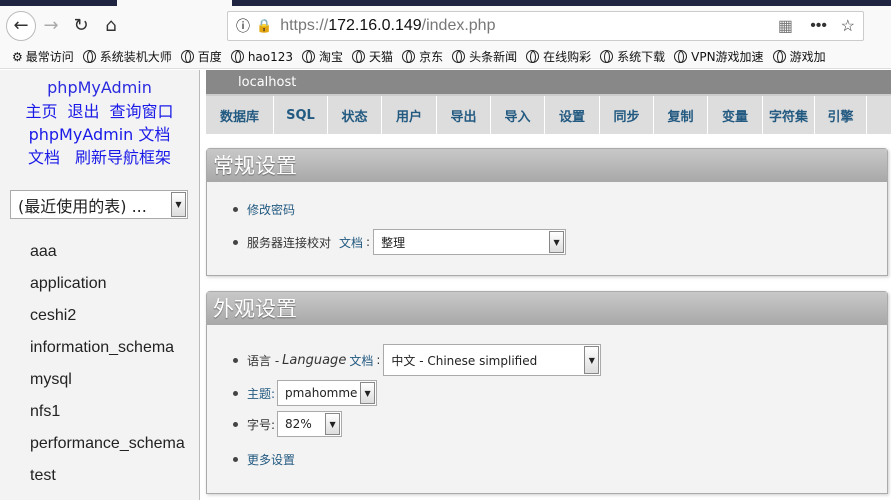  I want to click on collation-label: 服务器连接校对, so click(289, 242).